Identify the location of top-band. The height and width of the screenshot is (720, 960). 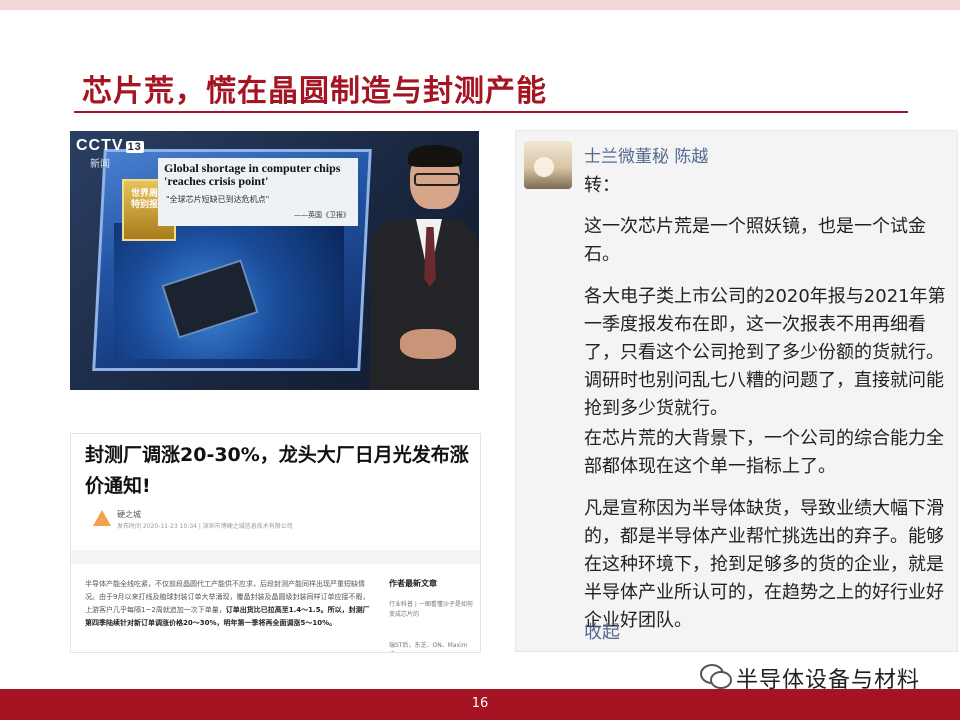
(480, 5).